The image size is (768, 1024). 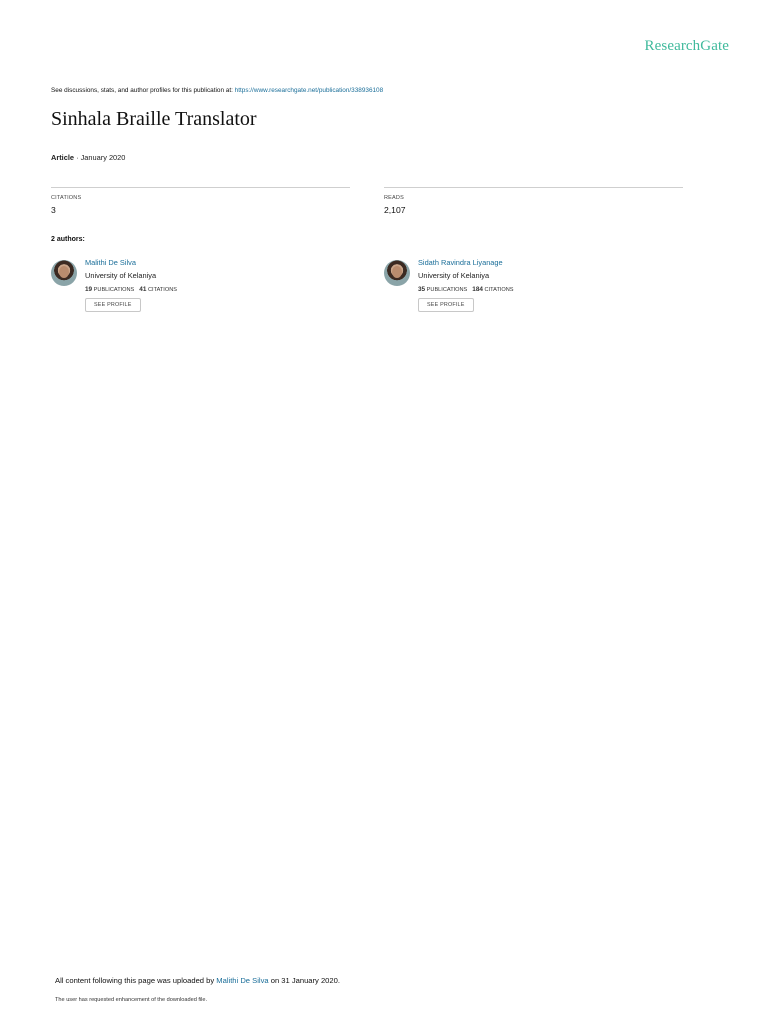 I want to click on researchgate-logo: ResearchGate, so click(x=686, y=46).